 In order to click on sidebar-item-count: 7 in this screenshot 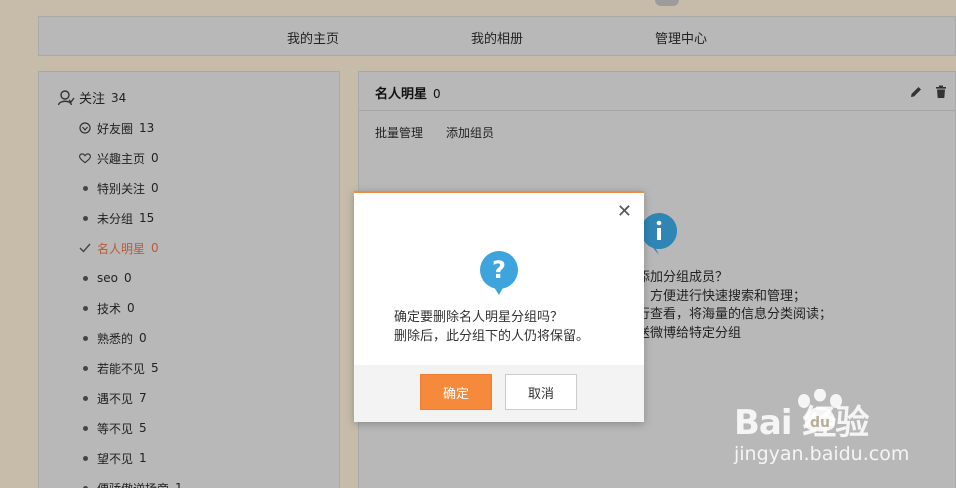, I will do `click(143, 398)`.